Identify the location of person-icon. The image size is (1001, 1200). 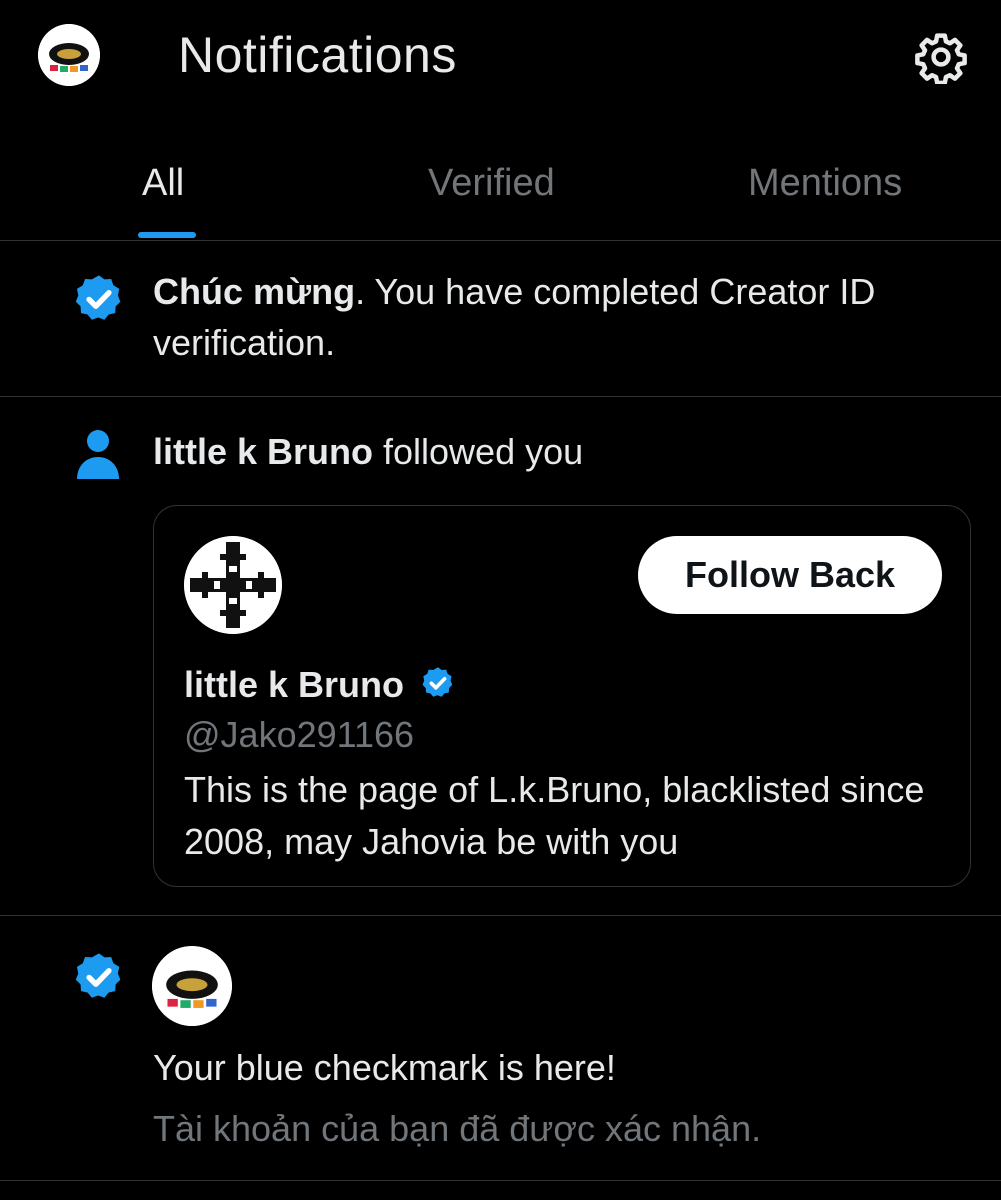
(98, 456).